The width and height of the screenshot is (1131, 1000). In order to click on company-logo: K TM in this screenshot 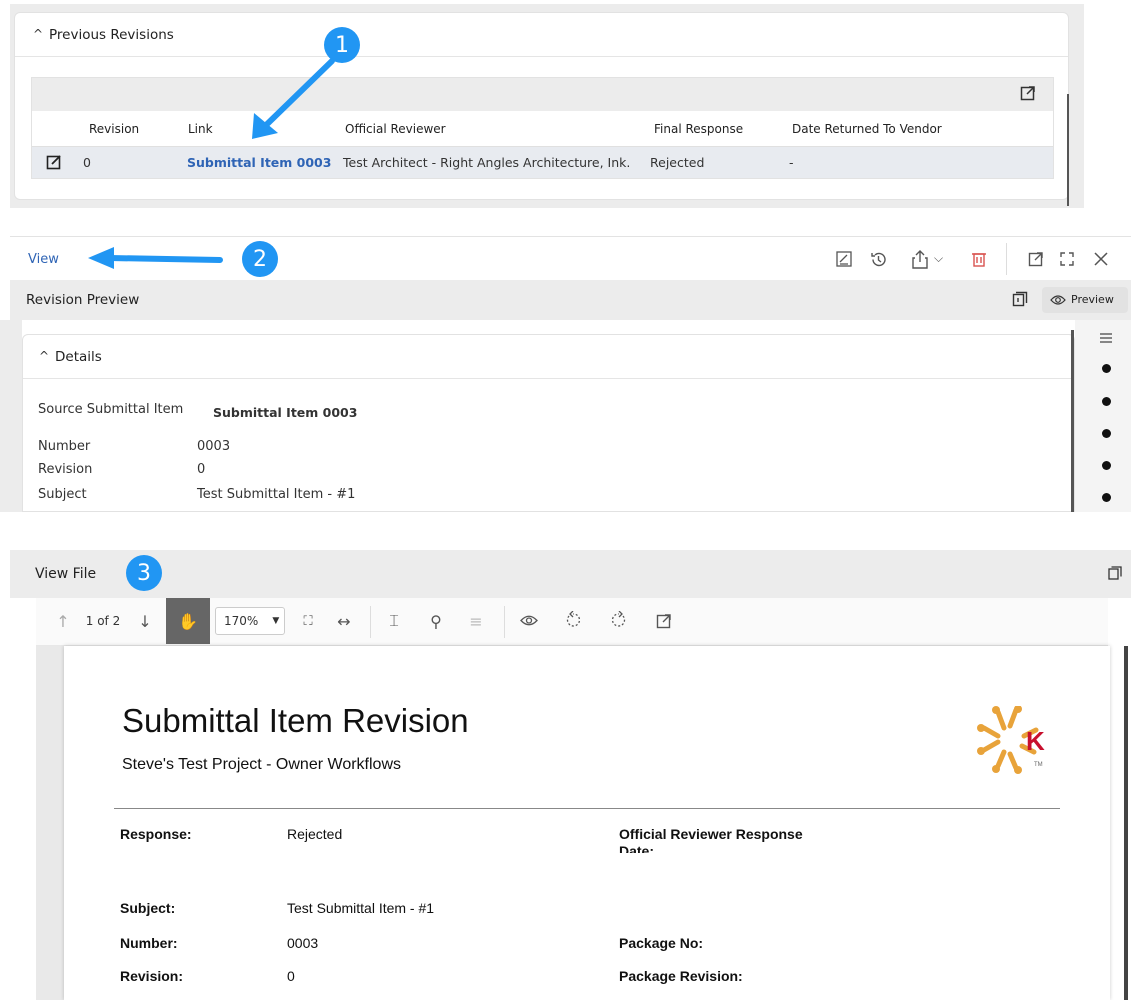, I will do `click(1011, 740)`.